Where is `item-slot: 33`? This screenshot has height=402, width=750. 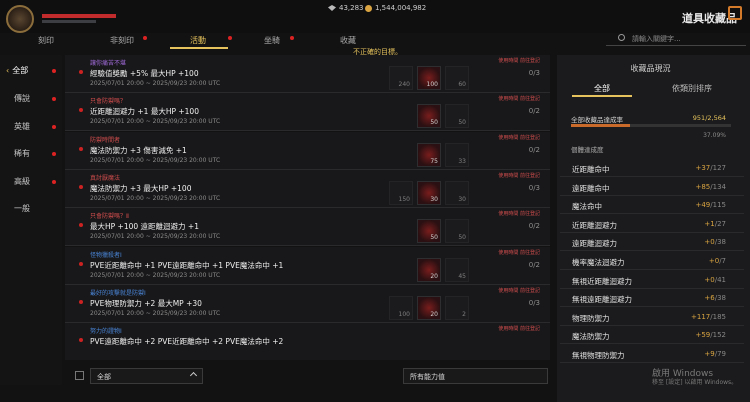 item-slot: 33 is located at coordinates (457, 154).